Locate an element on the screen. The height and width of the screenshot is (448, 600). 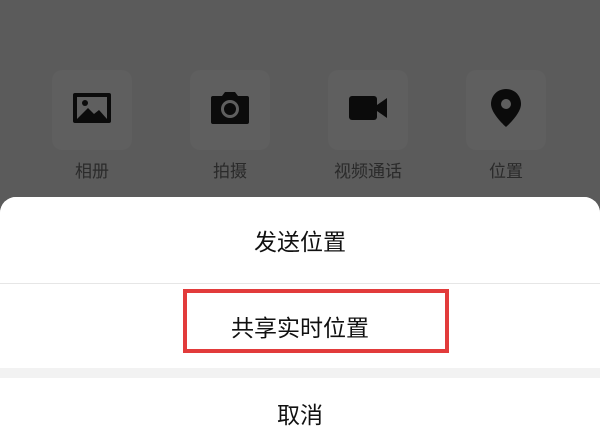
photo-album-icon is located at coordinates (92, 110).